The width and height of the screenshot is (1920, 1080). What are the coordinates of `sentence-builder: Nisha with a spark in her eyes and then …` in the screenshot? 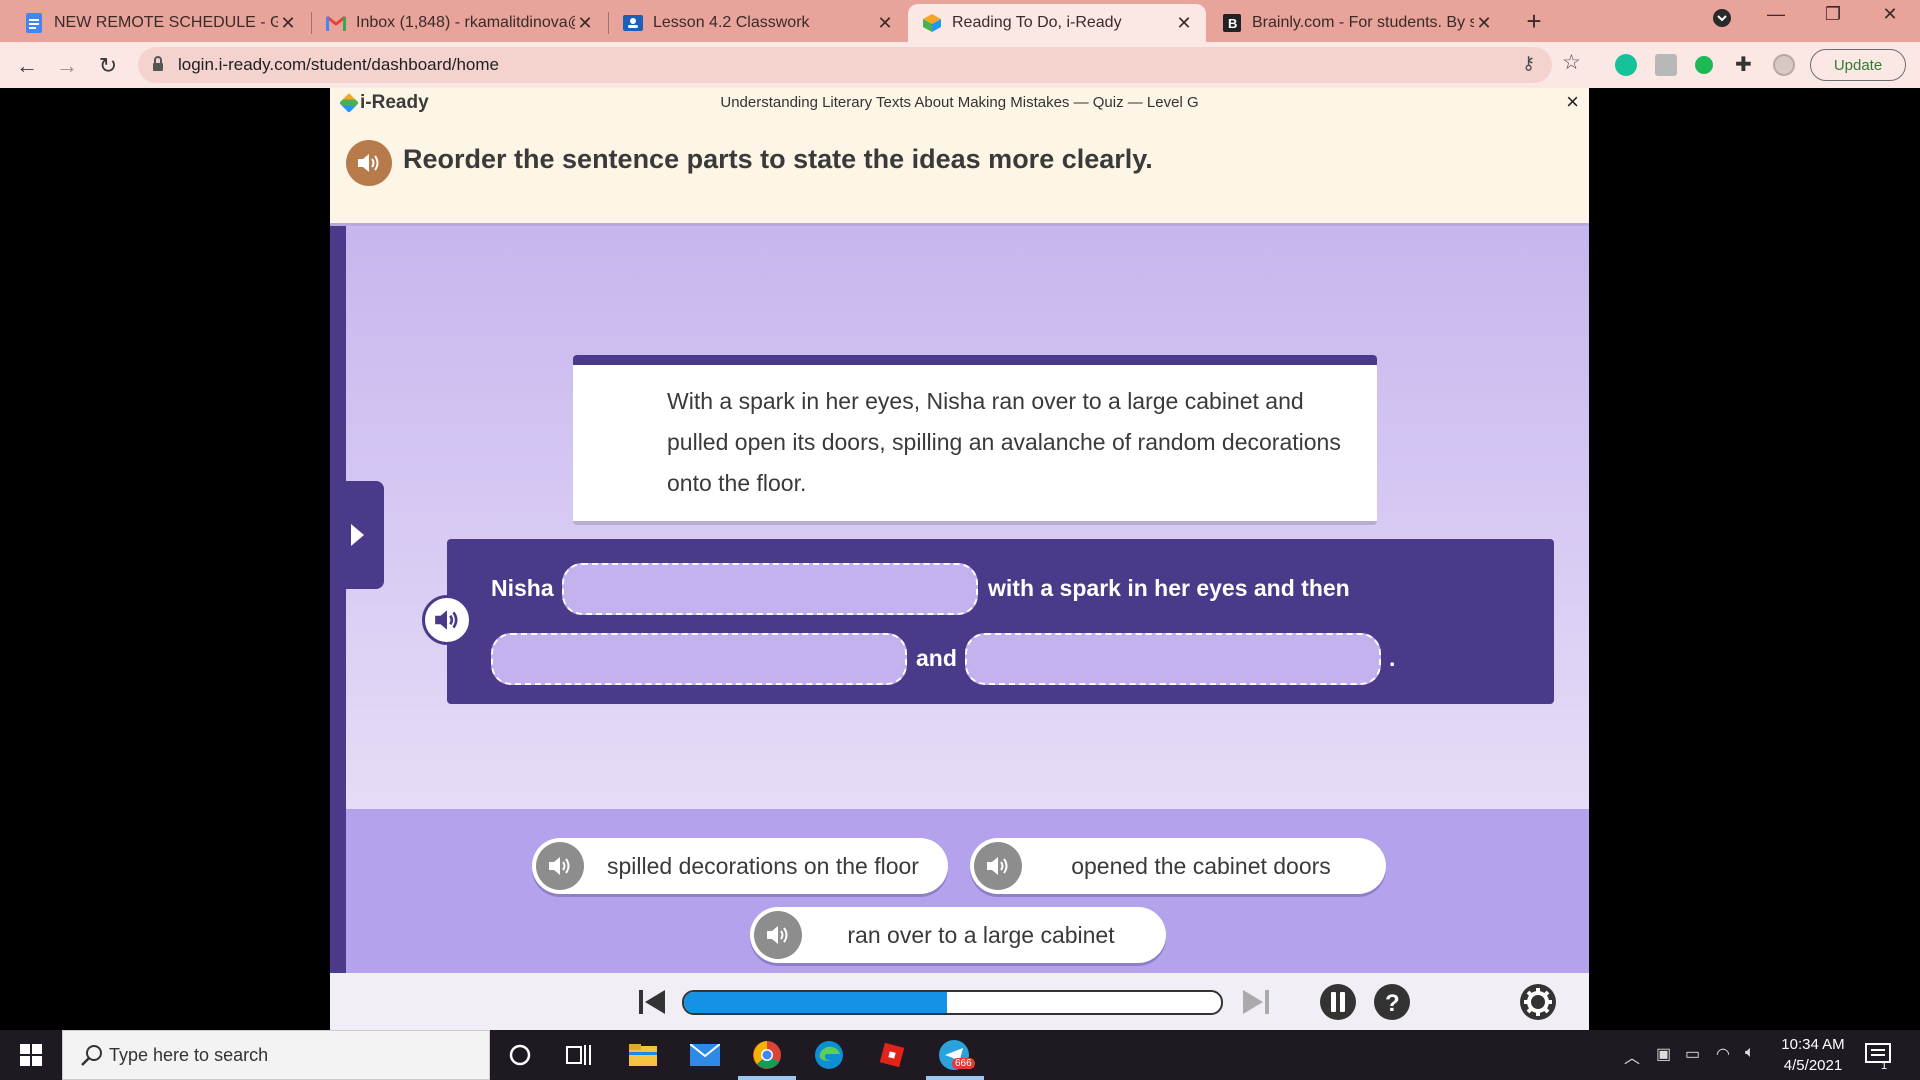 It's located at (988, 621).